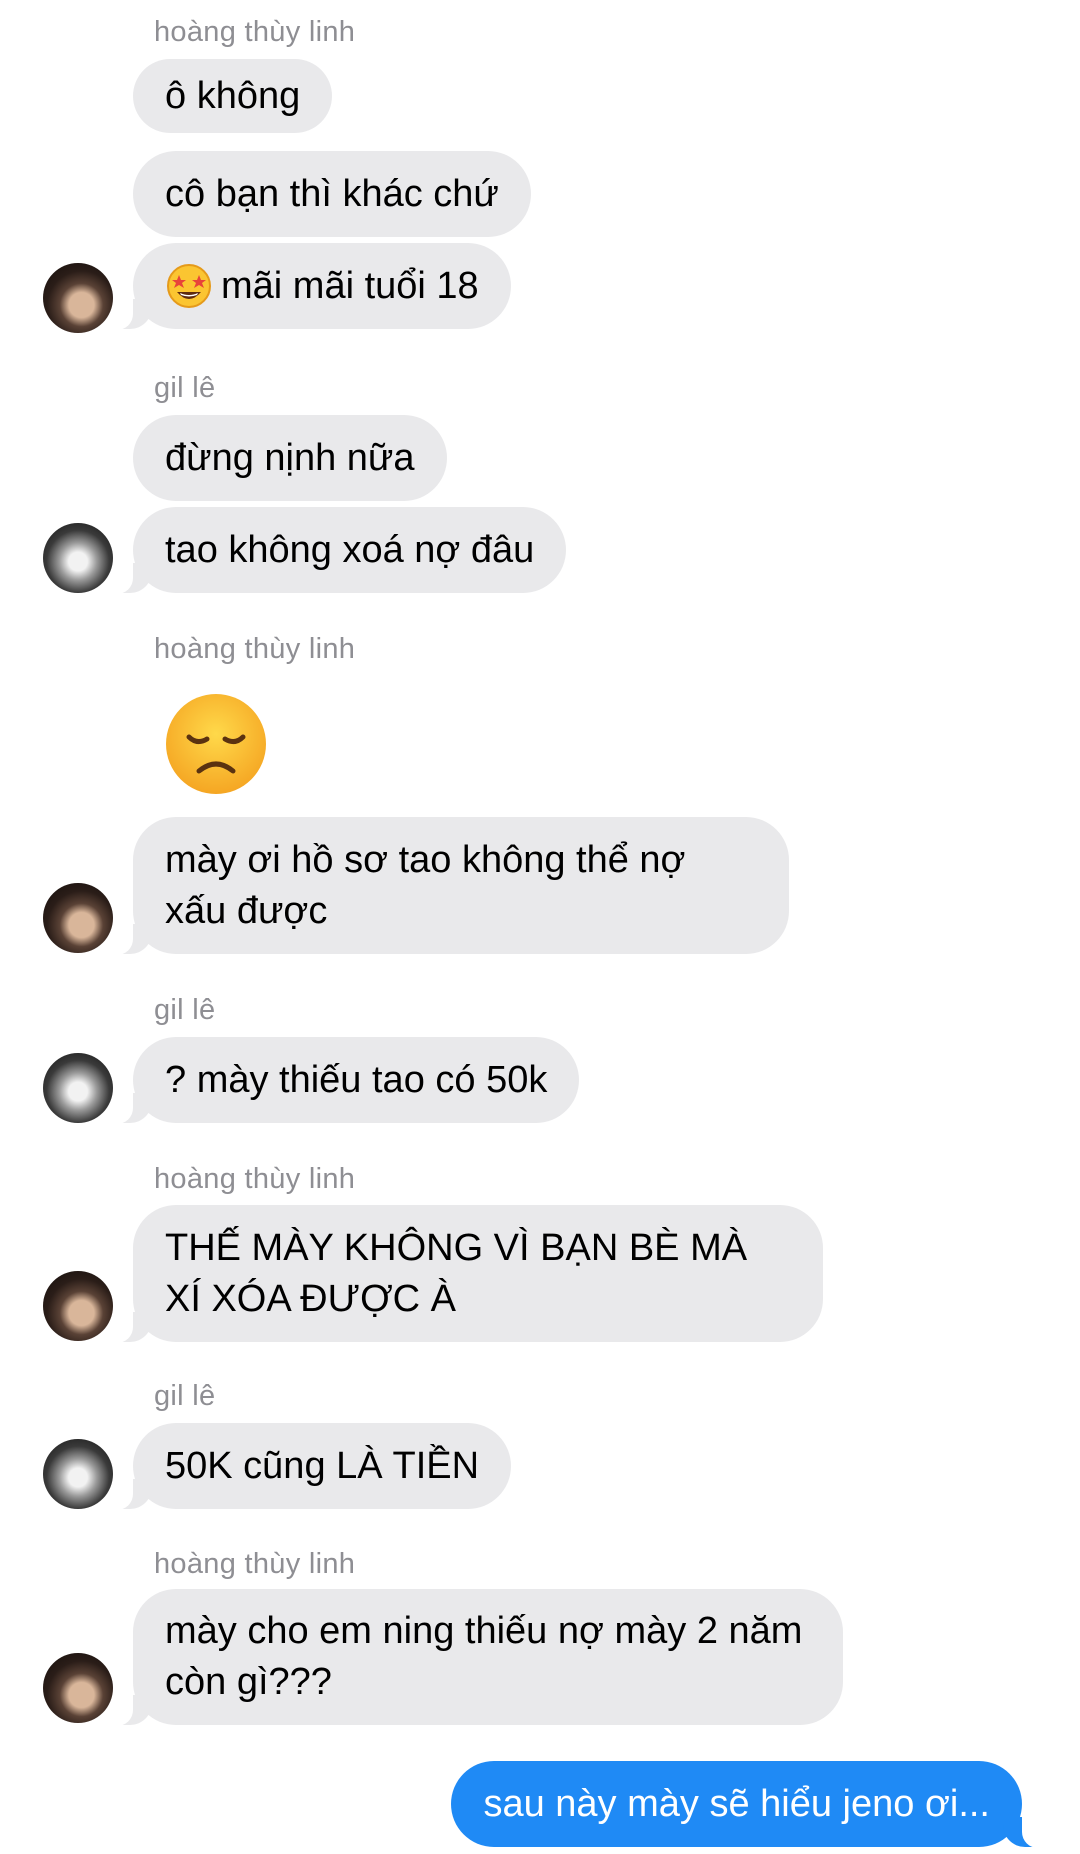  I want to click on message-text: cô bạn thì khác chứ, so click(332, 193).